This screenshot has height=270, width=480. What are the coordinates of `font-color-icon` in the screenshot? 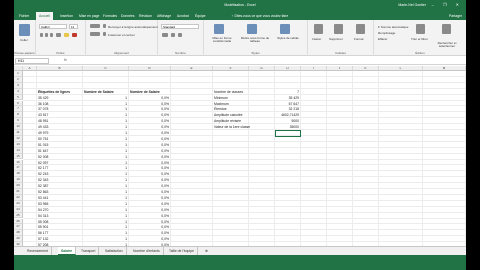 It's located at (74, 35).